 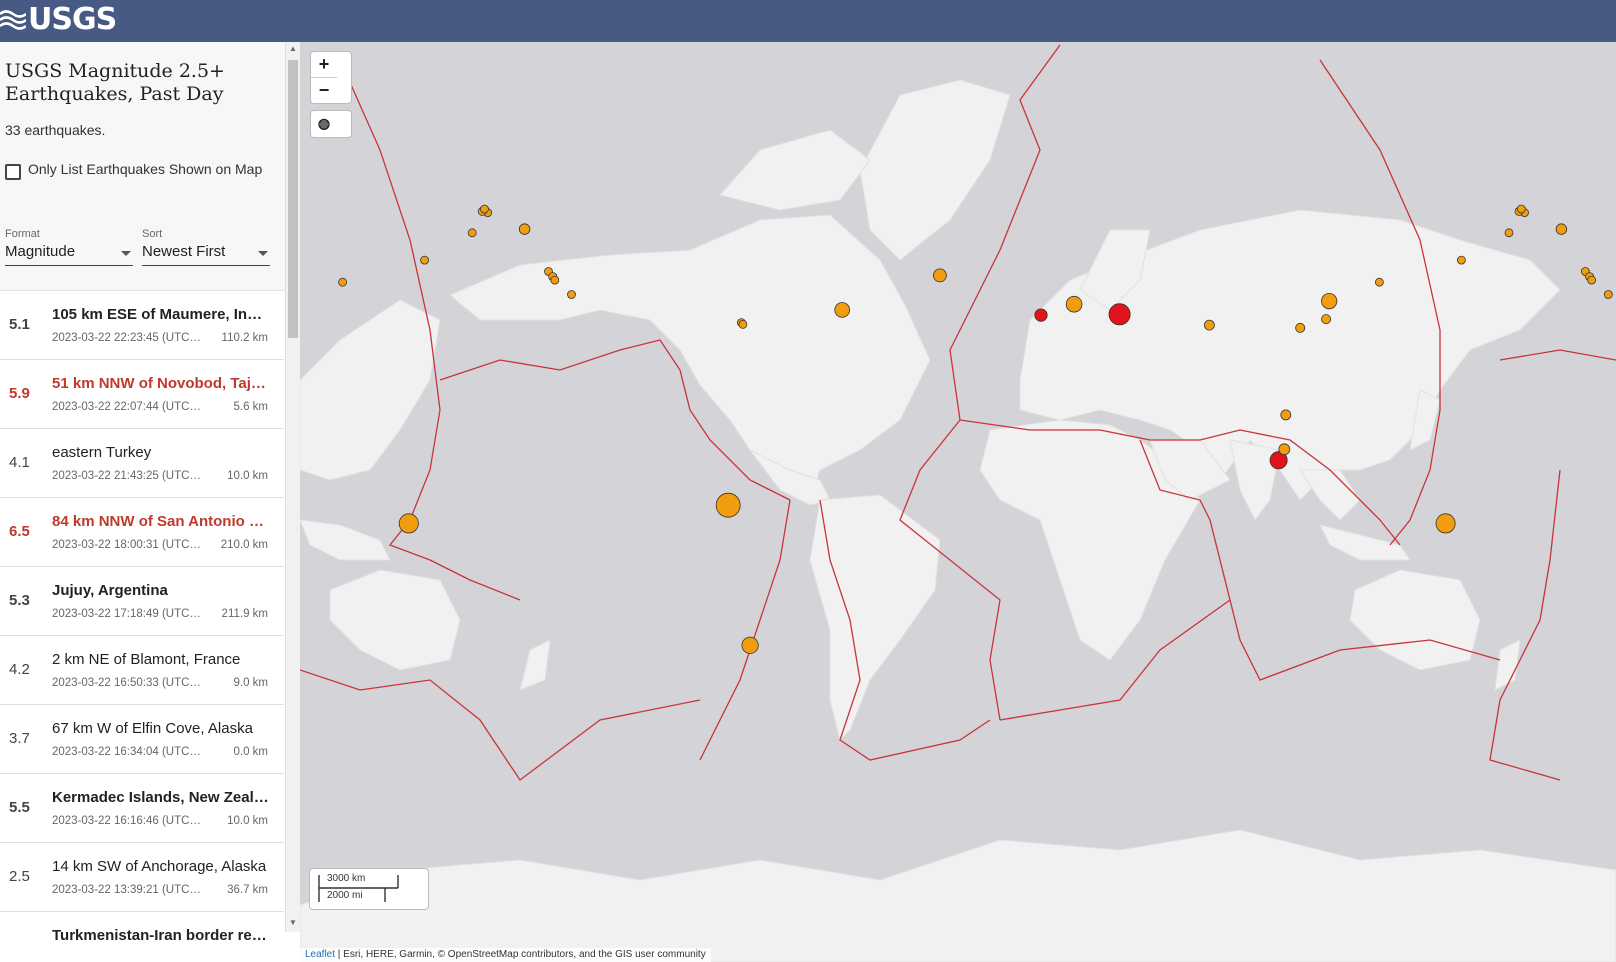 I want to click on india-shape, so click(x=1255, y=480).